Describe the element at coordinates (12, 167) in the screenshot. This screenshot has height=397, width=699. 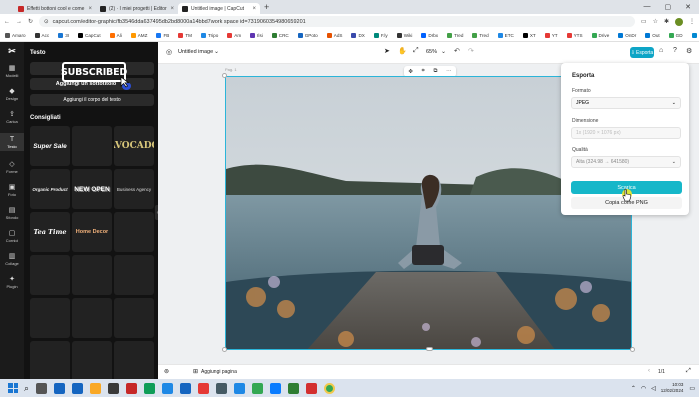
I see `rail-item-forme: ◇ Forme` at that location.